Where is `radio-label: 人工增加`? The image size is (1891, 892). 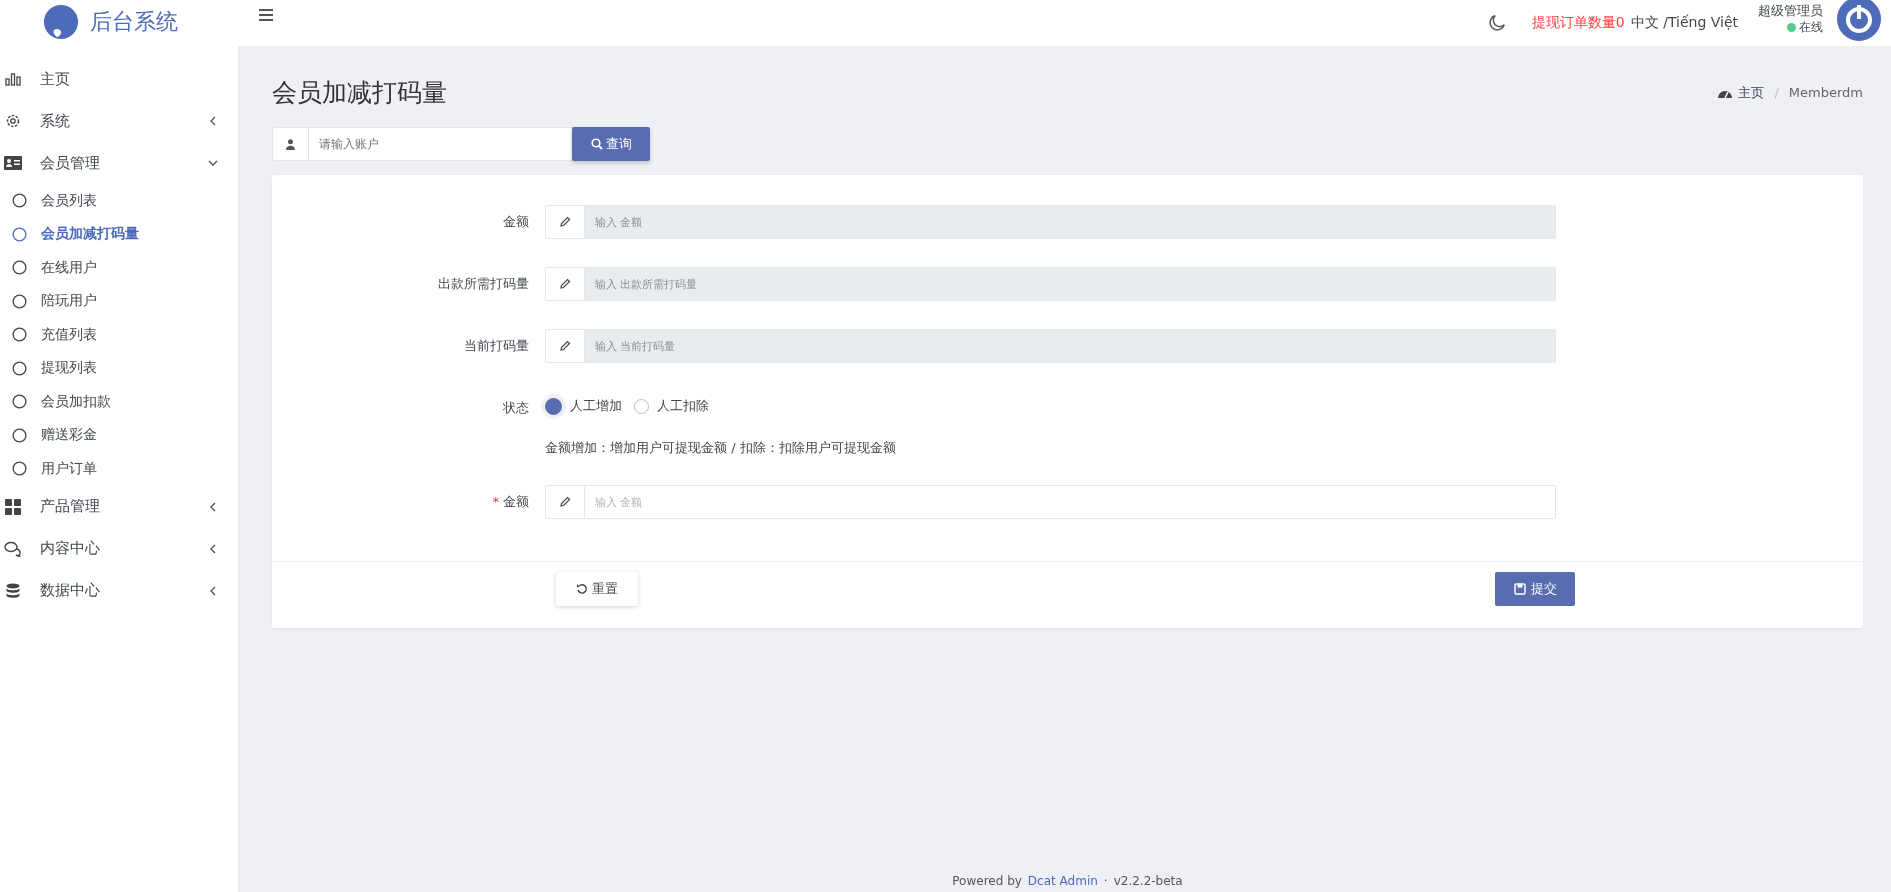
radio-label: 人工增加 is located at coordinates (596, 406).